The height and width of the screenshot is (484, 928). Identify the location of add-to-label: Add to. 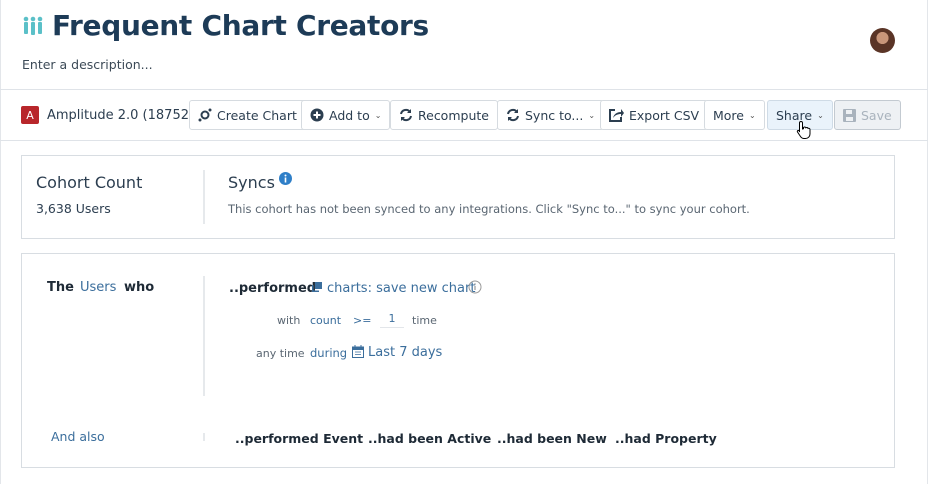
(349, 115).